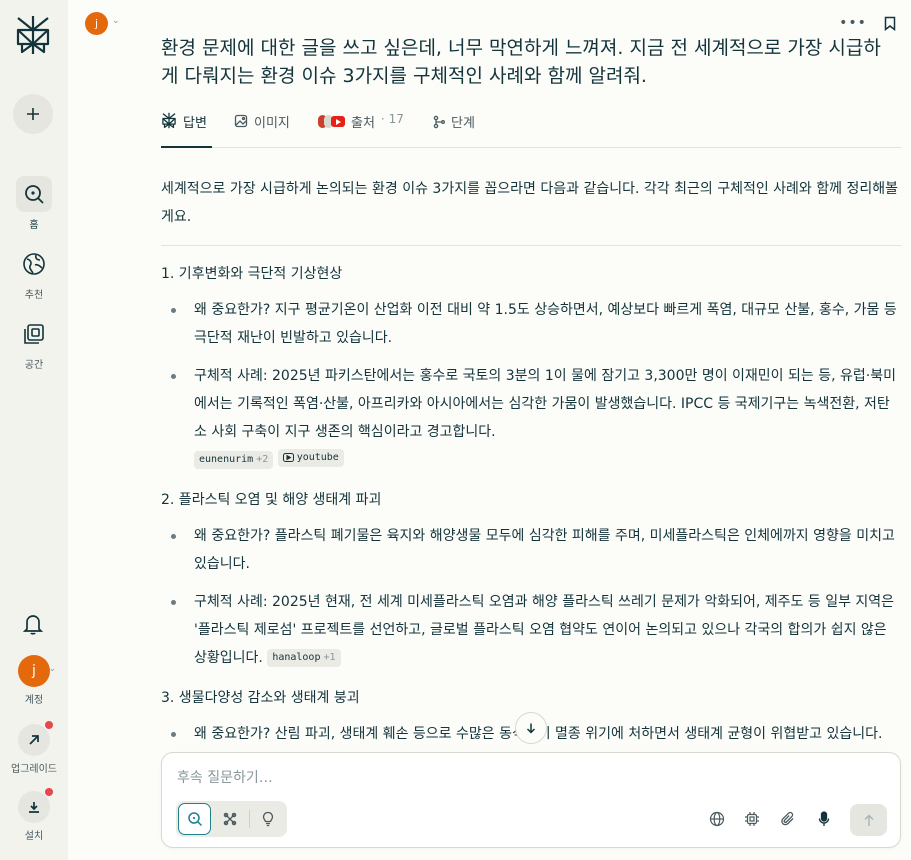 The image size is (911, 860). What do you see at coordinates (329, 657) in the screenshot?
I see `citation-more: +1` at bounding box center [329, 657].